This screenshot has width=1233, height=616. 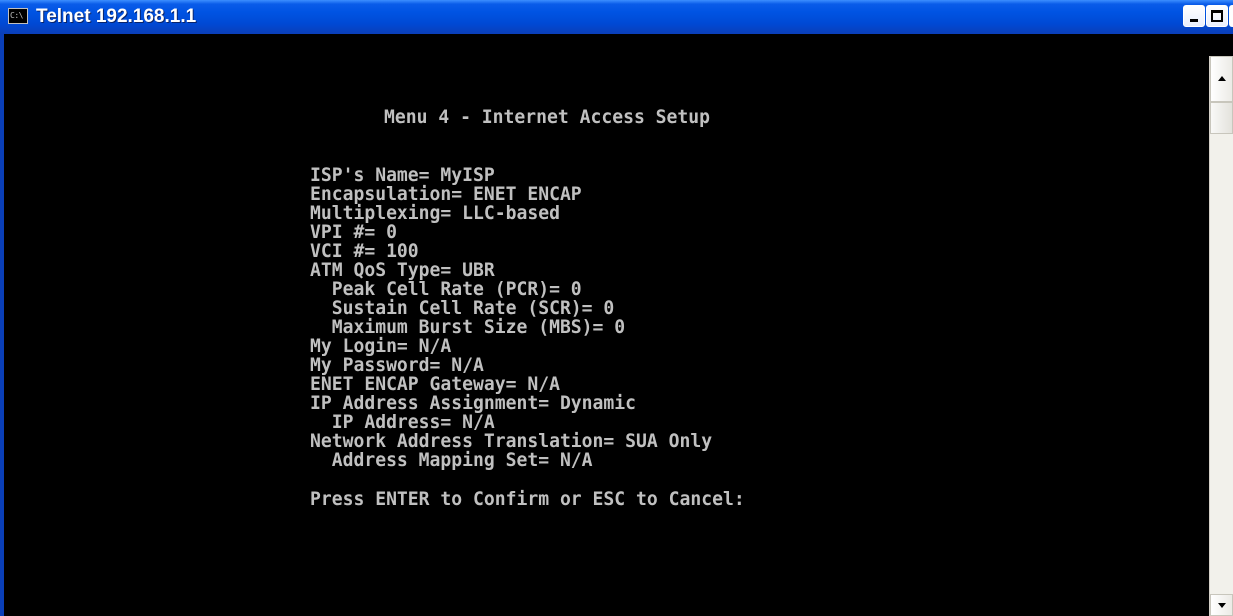 I want to click on vertical-scrollbar, so click(x=1221, y=336).